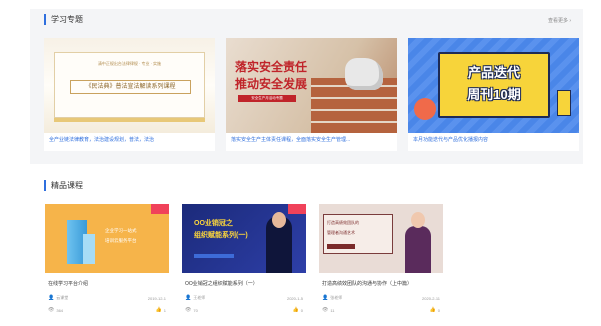  Describe the element at coordinates (67, 185) in the screenshot. I see `courses-title: 精品课程` at that location.